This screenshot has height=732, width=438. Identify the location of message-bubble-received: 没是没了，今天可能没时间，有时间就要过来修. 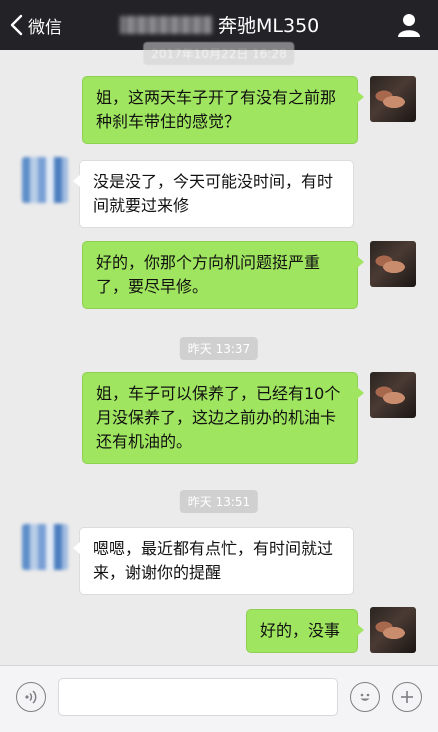
(213, 194).